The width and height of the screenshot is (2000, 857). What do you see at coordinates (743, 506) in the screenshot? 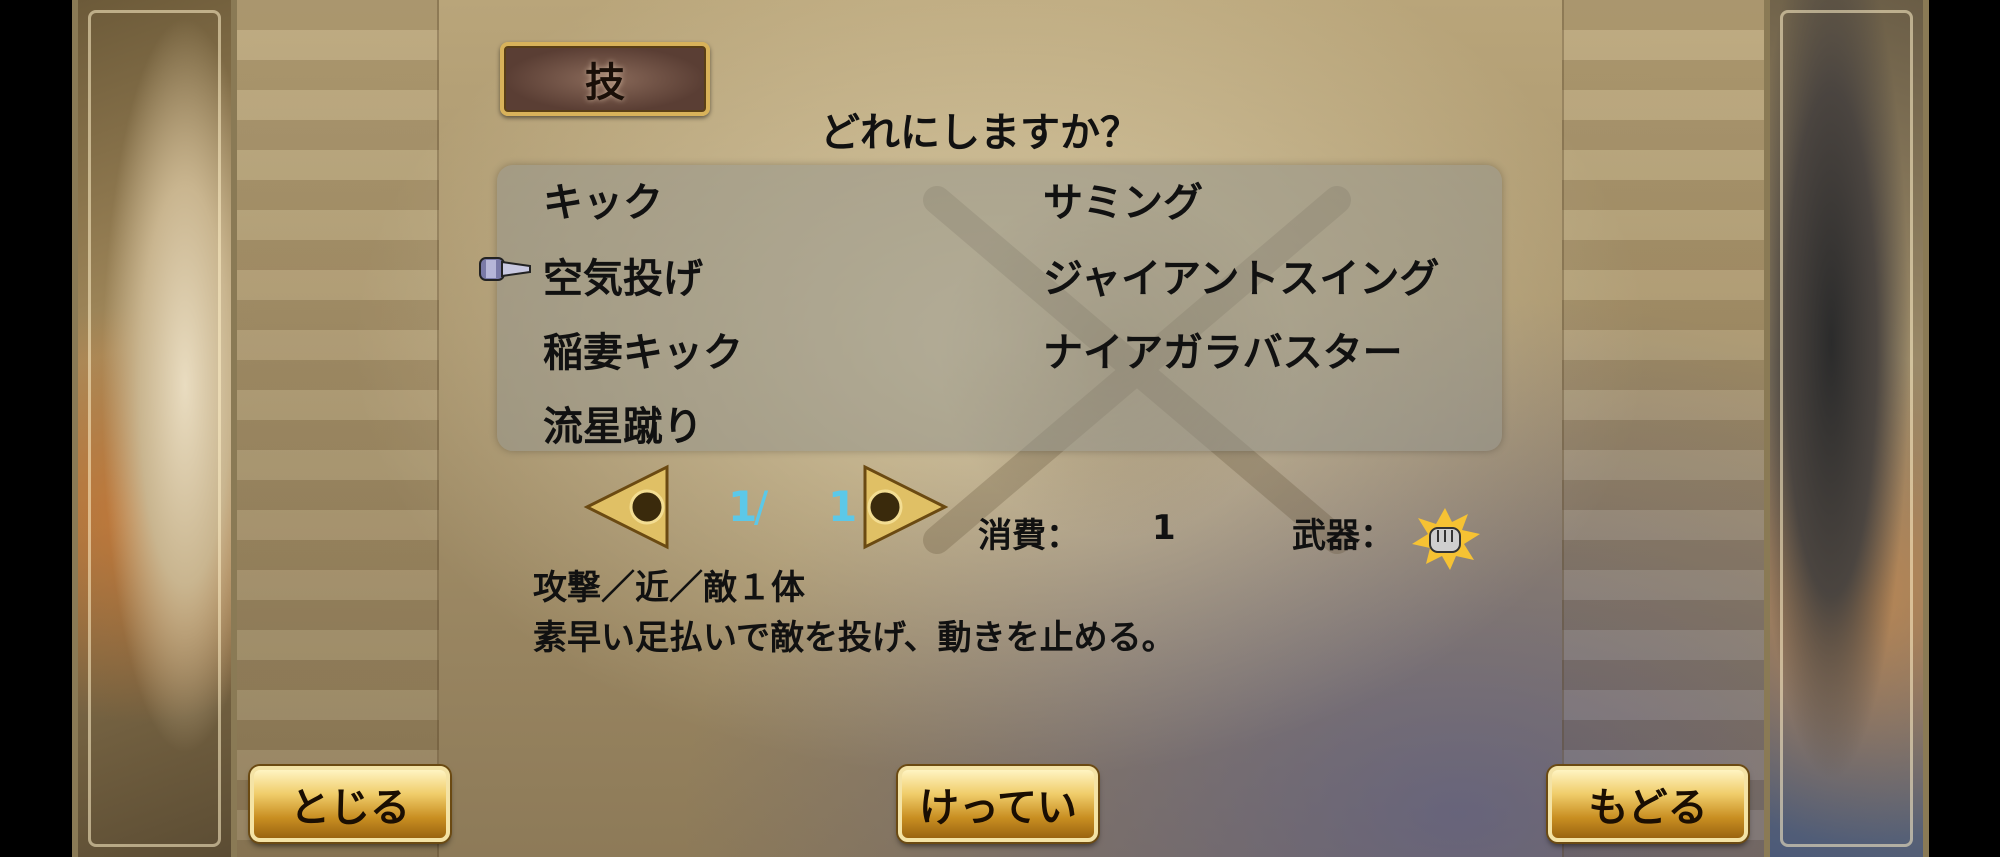
I see `page-current: 1` at bounding box center [743, 506].